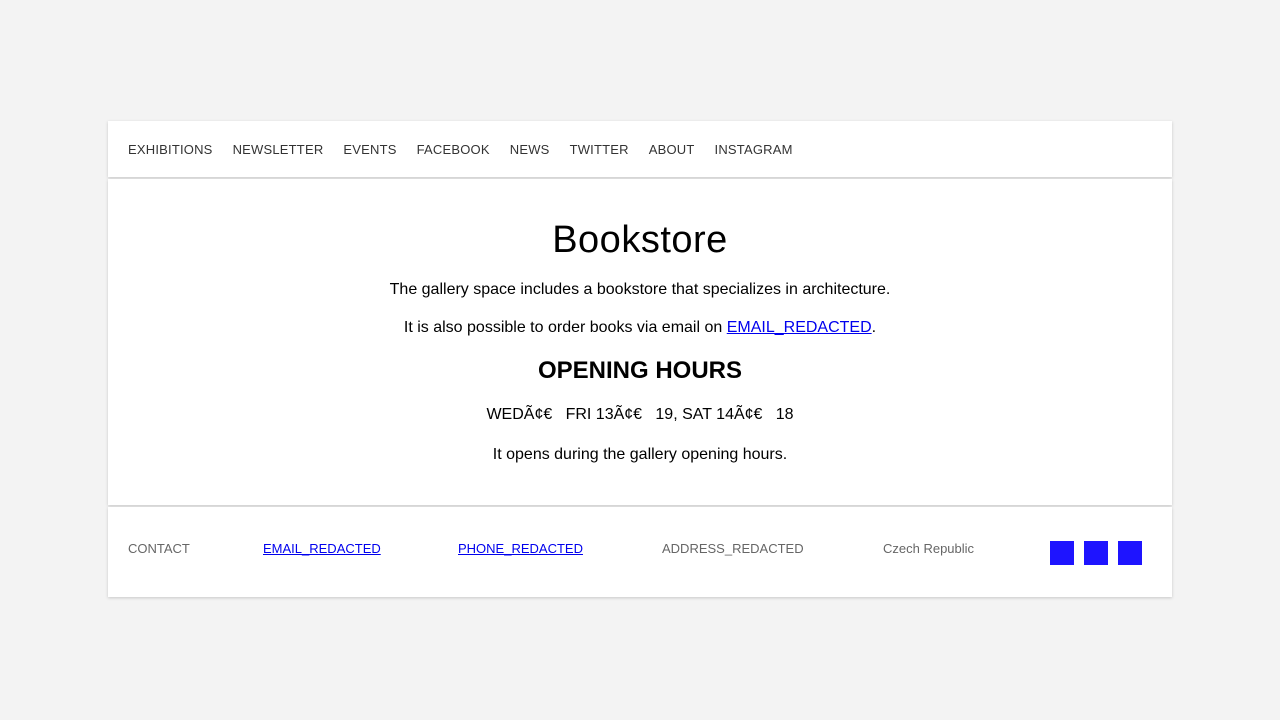  Describe the element at coordinates (599, 149) in the screenshot. I see `nav-item-twitter: TWITTER` at that location.